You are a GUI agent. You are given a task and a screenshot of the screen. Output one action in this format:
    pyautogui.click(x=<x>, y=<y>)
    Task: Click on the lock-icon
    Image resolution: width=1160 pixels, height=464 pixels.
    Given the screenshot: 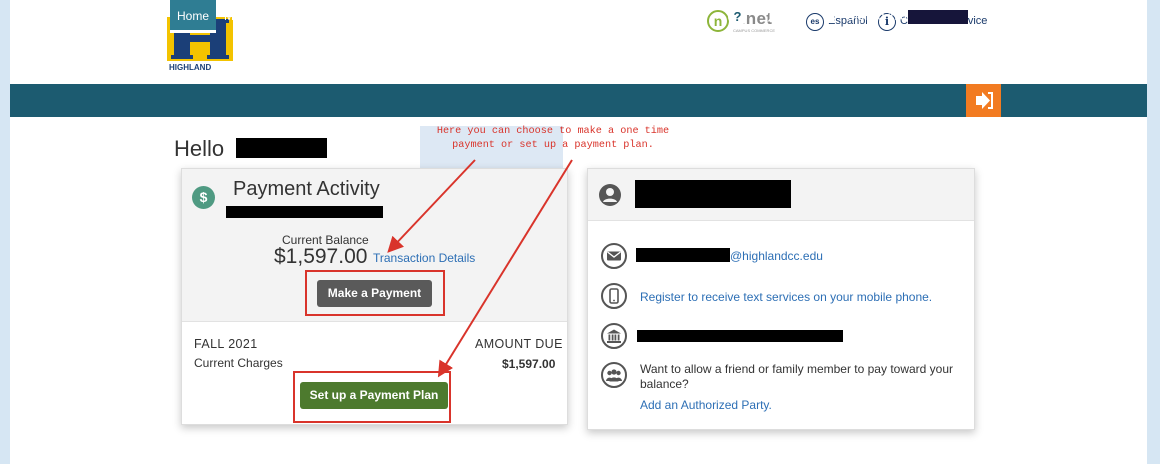 What is the action you would take?
    pyautogui.click(x=829, y=16)
    